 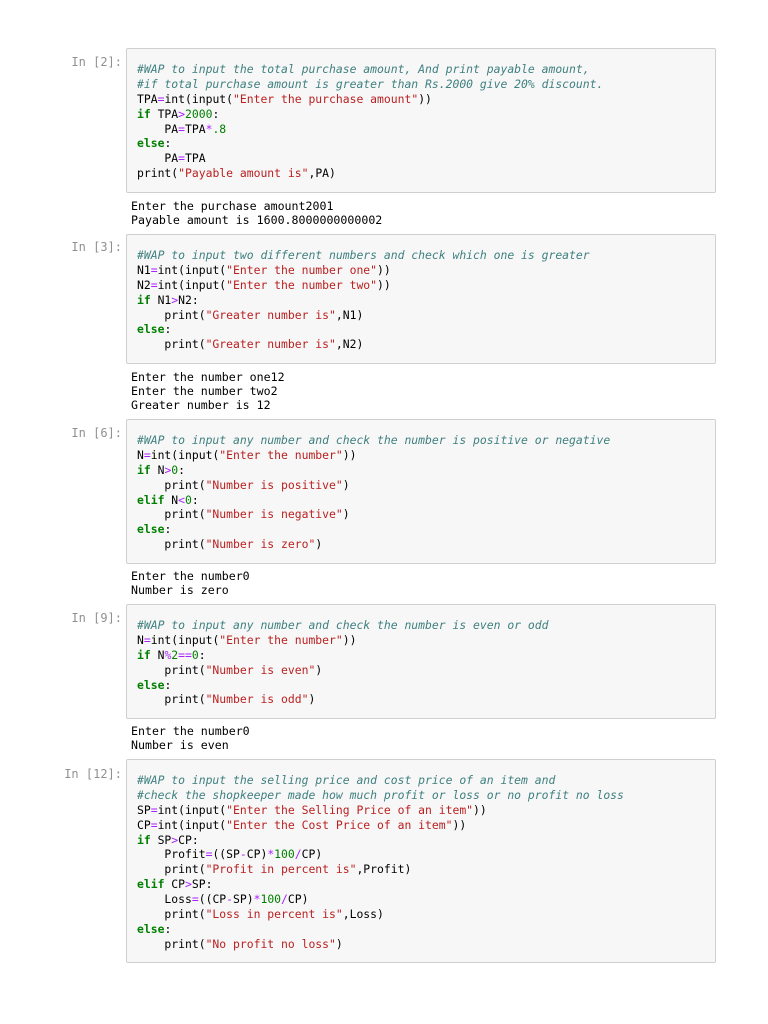 I want to click on output-line: Enter the purchase amount2001, so click(x=232, y=206).